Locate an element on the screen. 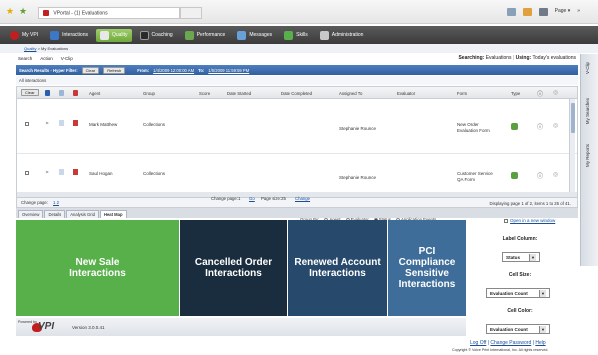  home-icon is located at coordinates (511, 12).